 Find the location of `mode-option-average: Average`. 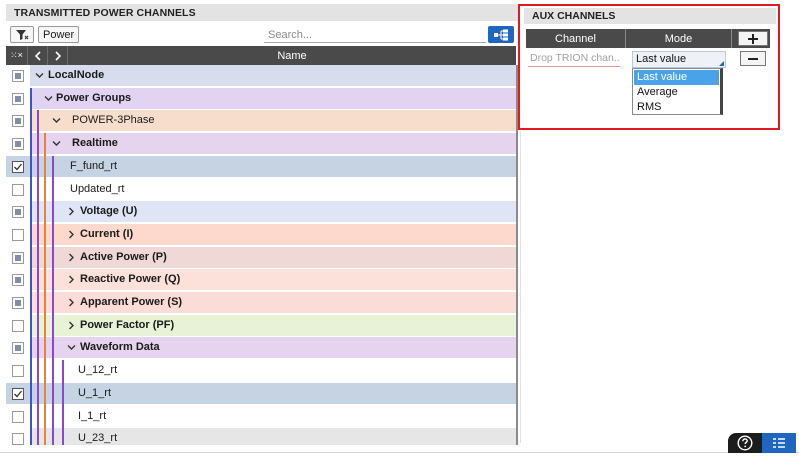

mode-option-average: Average is located at coordinates (676, 92).